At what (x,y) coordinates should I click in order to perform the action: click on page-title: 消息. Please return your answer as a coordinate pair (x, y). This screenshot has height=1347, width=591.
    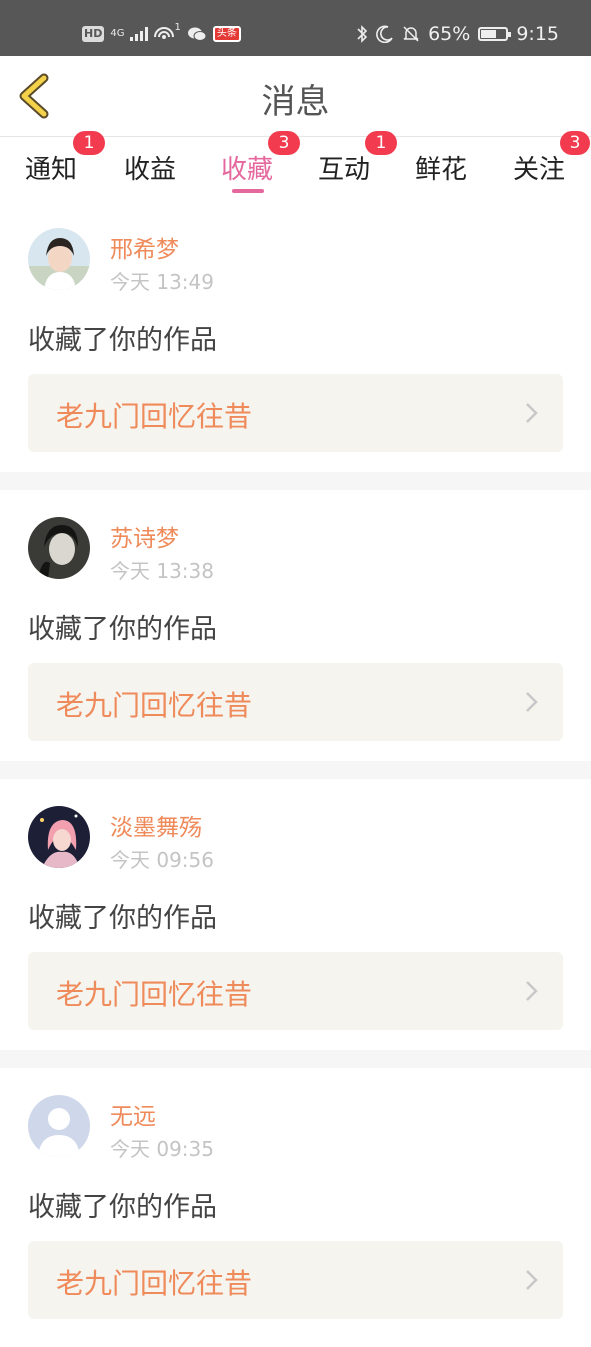
    Looking at the image, I should click on (295, 102).